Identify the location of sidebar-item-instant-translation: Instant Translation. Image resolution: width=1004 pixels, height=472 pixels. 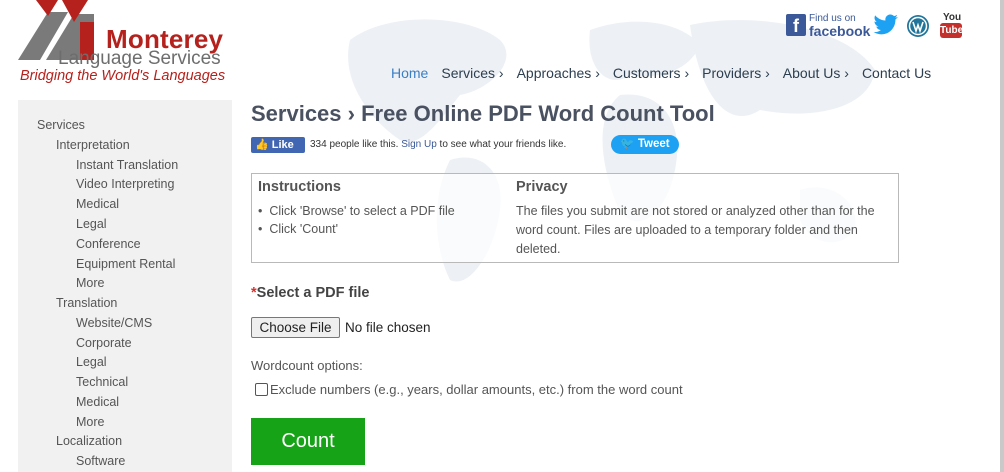
(127, 165).